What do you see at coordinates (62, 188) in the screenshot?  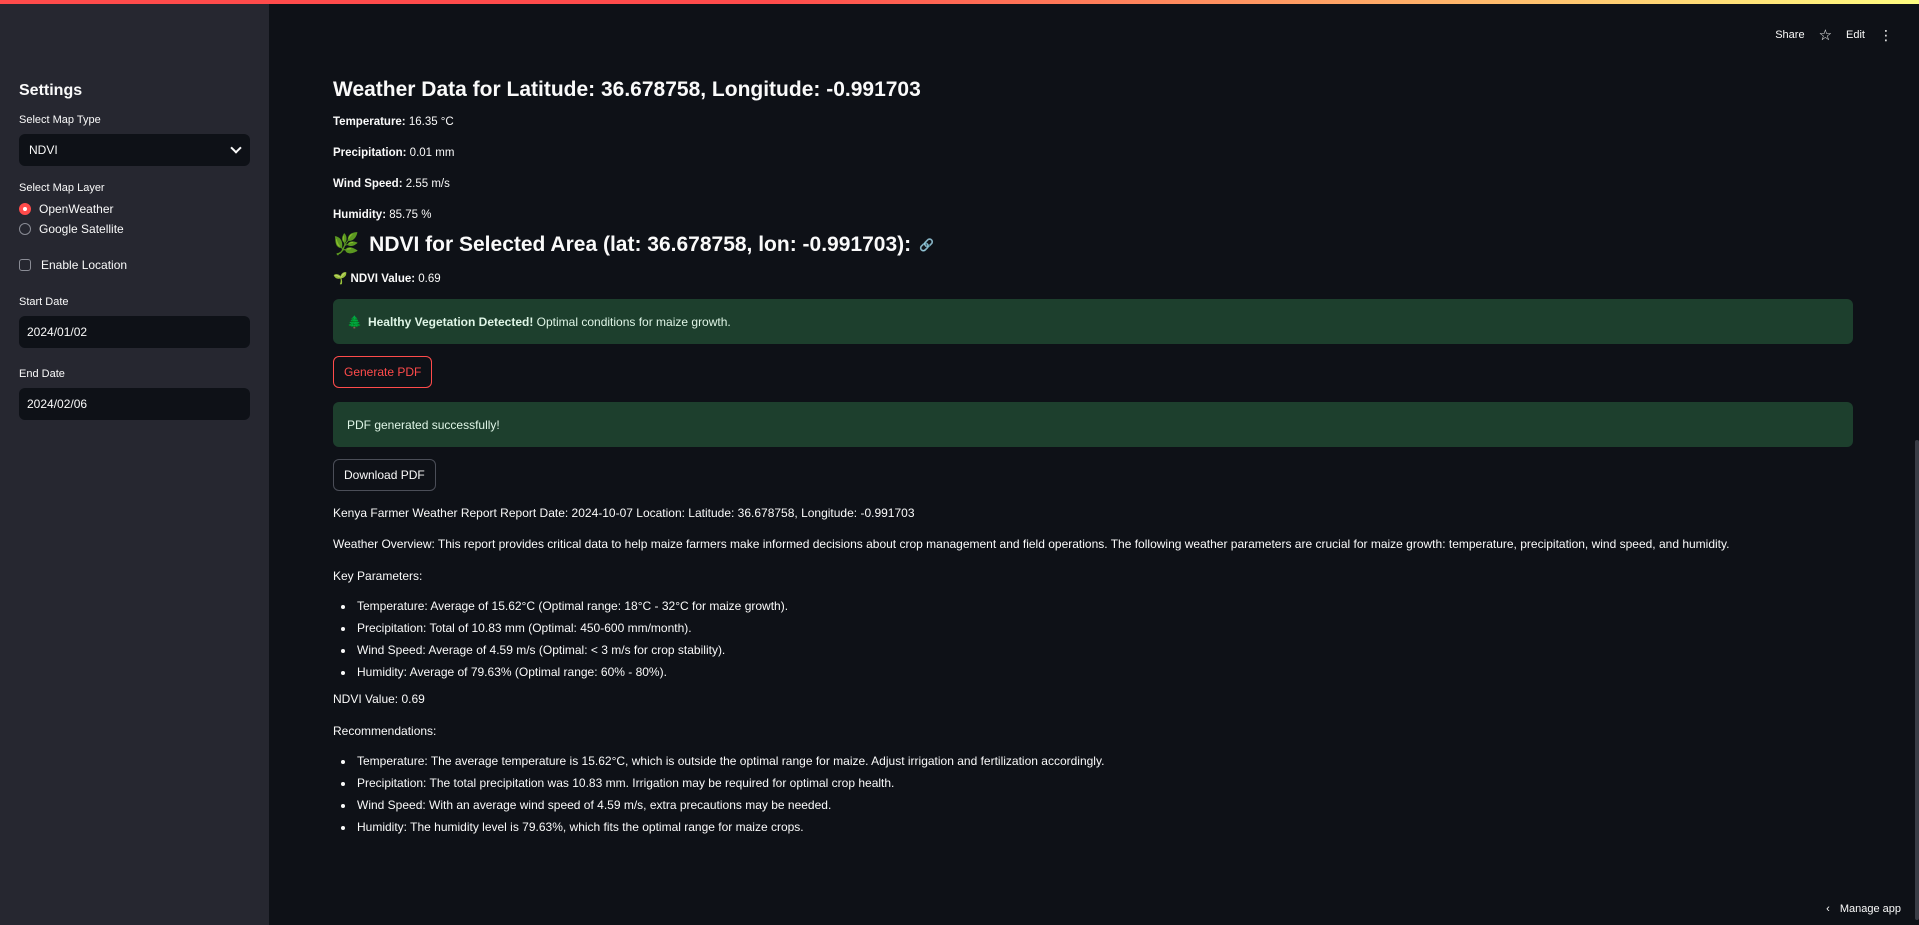 I see `map-layer-label: Select Map Layer` at bounding box center [62, 188].